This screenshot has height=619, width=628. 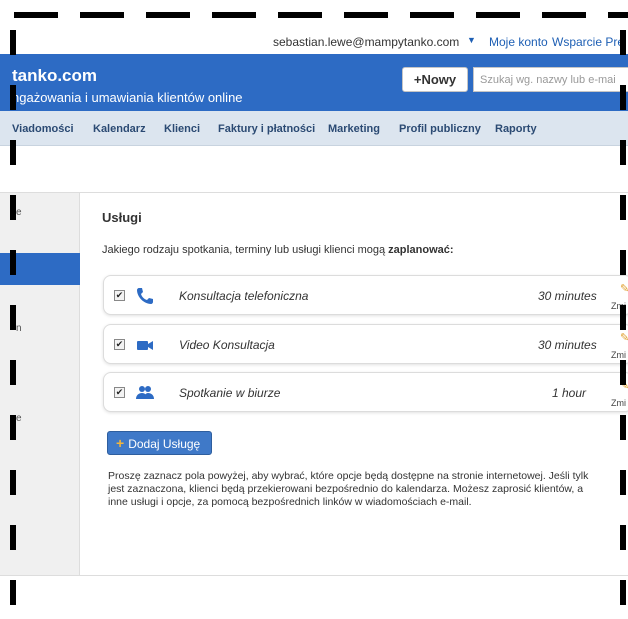 I want to click on service-name: Konsultacja telefoniczna, so click(x=244, y=296).